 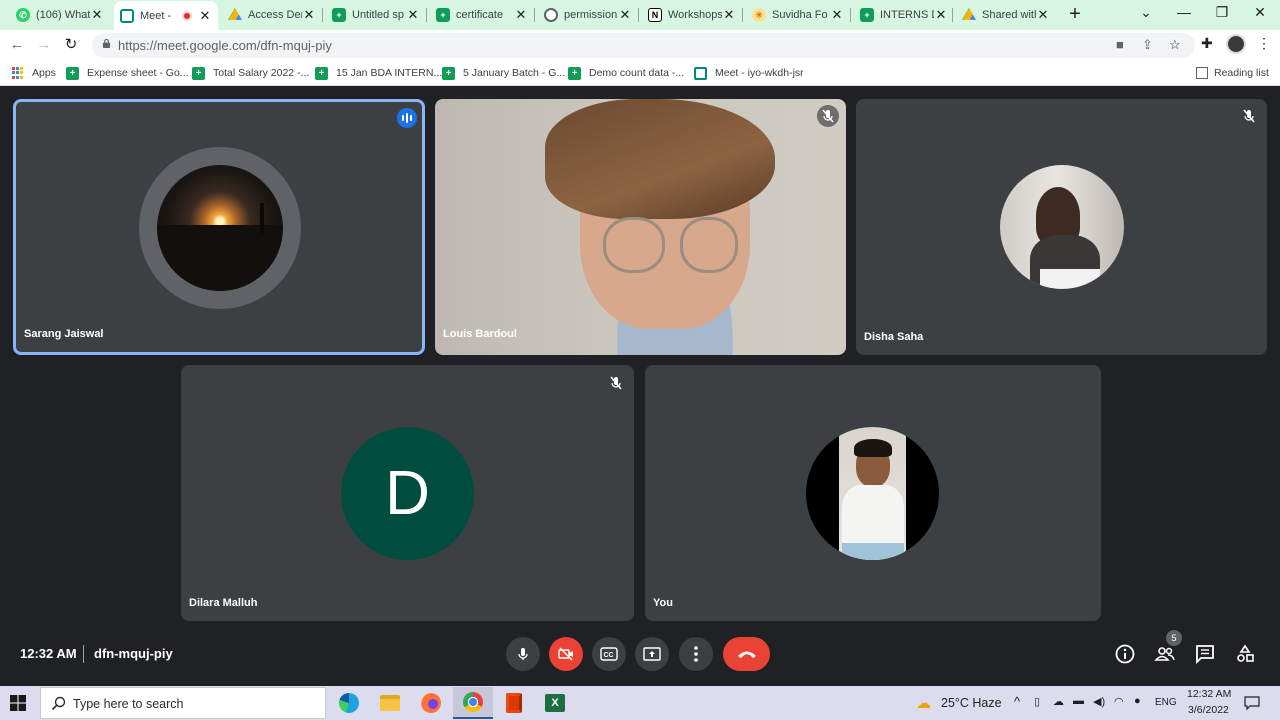 What do you see at coordinates (166, 15) in the screenshot?
I see `tab-meet: Meet - ✕` at bounding box center [166, 15].